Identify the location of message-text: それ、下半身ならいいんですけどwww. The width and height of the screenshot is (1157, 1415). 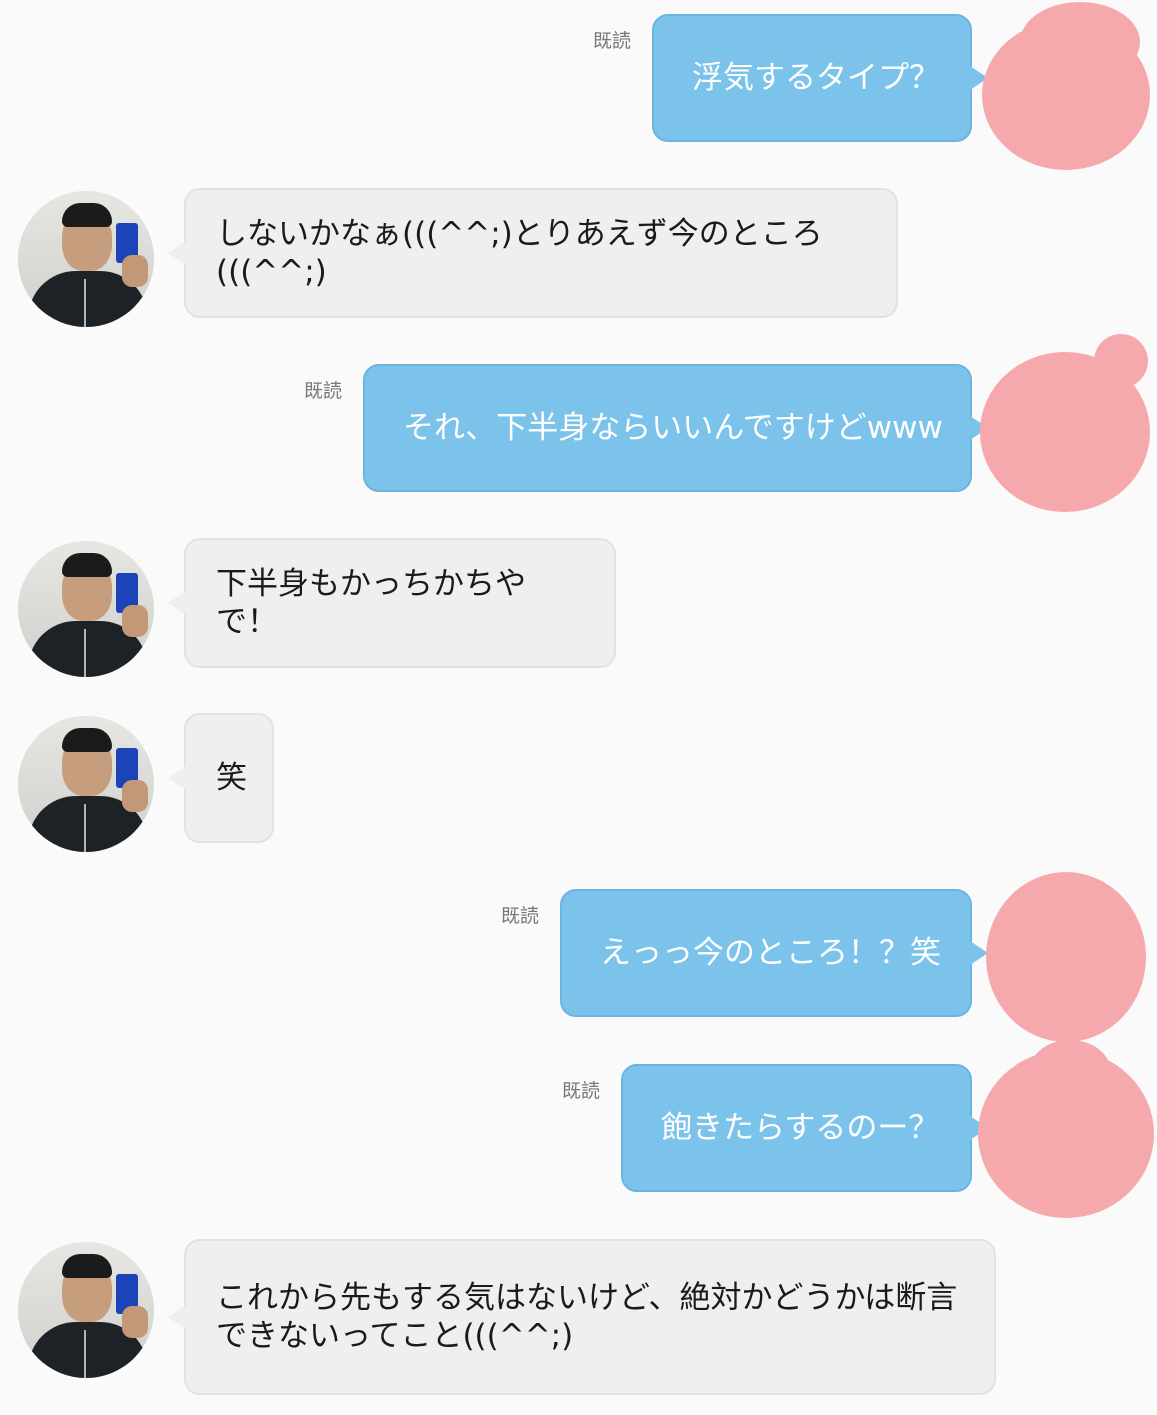
(673, 428).